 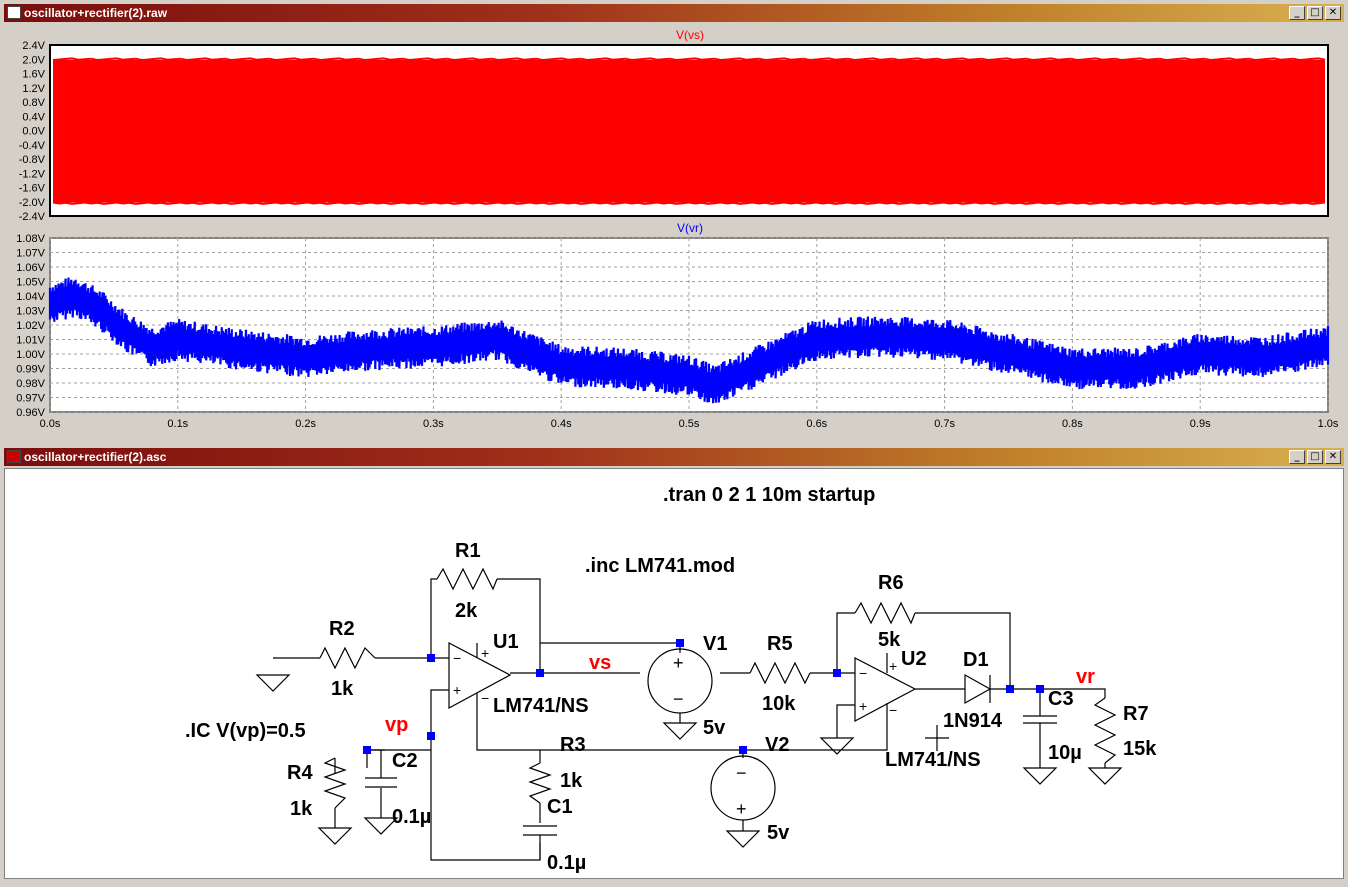 I want to click on c1-name: C1, so click(x=560, y=807).